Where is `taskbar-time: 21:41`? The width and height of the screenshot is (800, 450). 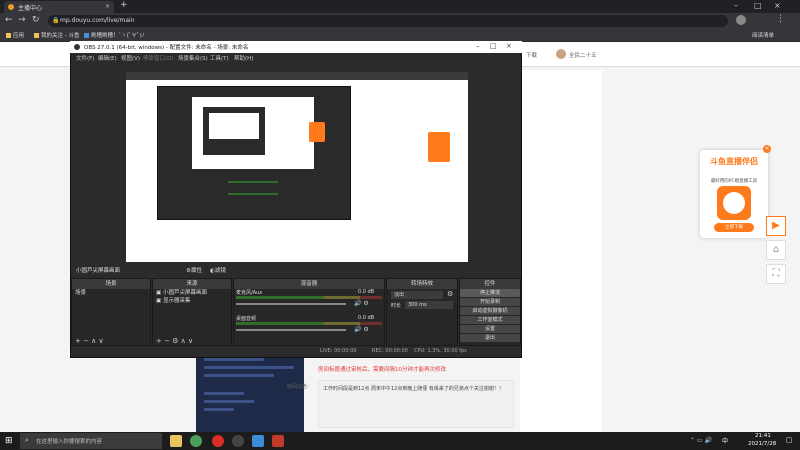 taskbar-time: 21:41 is located at coordinates (763, 436).